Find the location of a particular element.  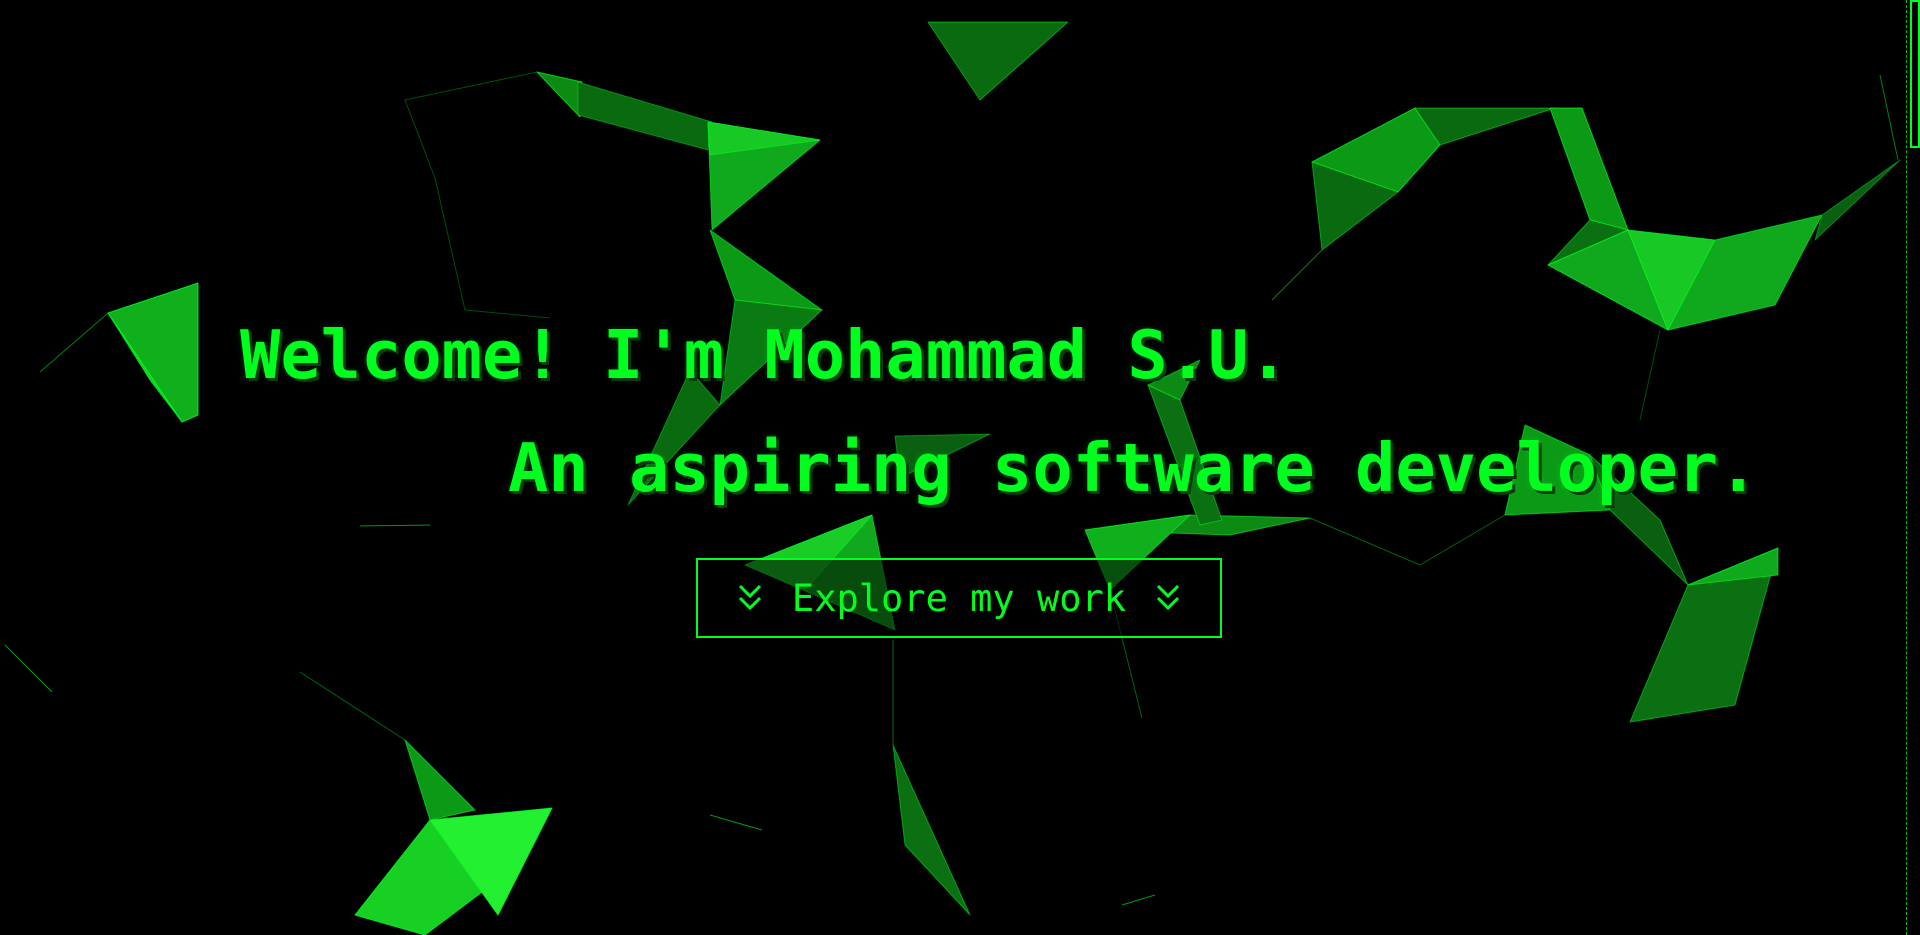

hero-tagline: An aspiring software developer. is located at coordinates (1133, 468).